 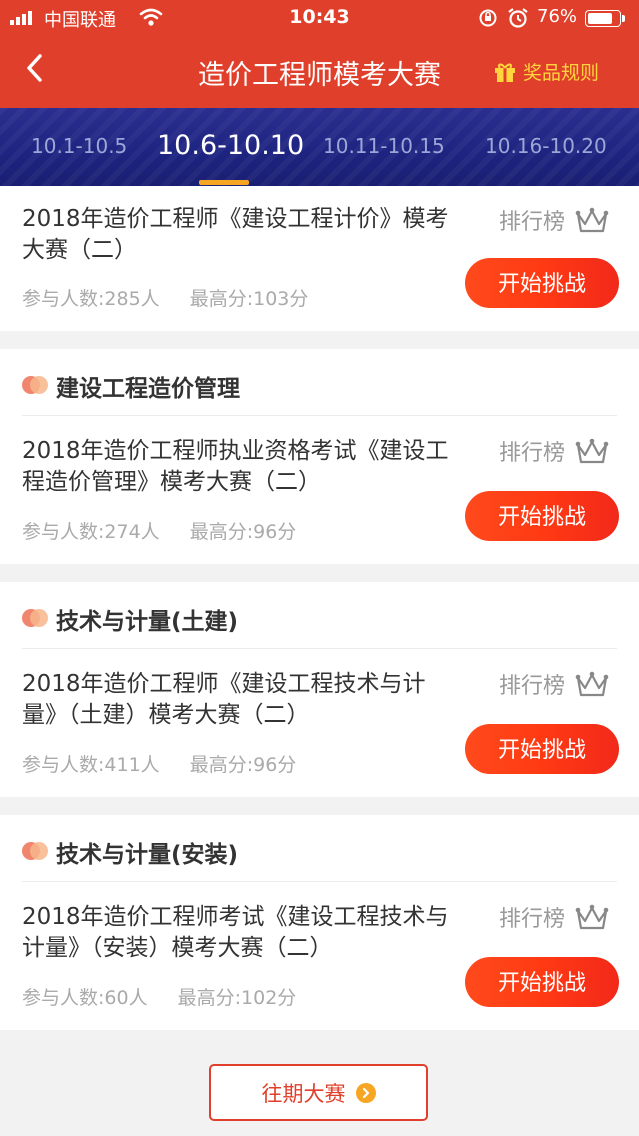 What do you see at coordinates (384, 146) in the screenshot?
I see `tab-10-11-10-15: 10.11-10.15` at bounding box center [384, 146].